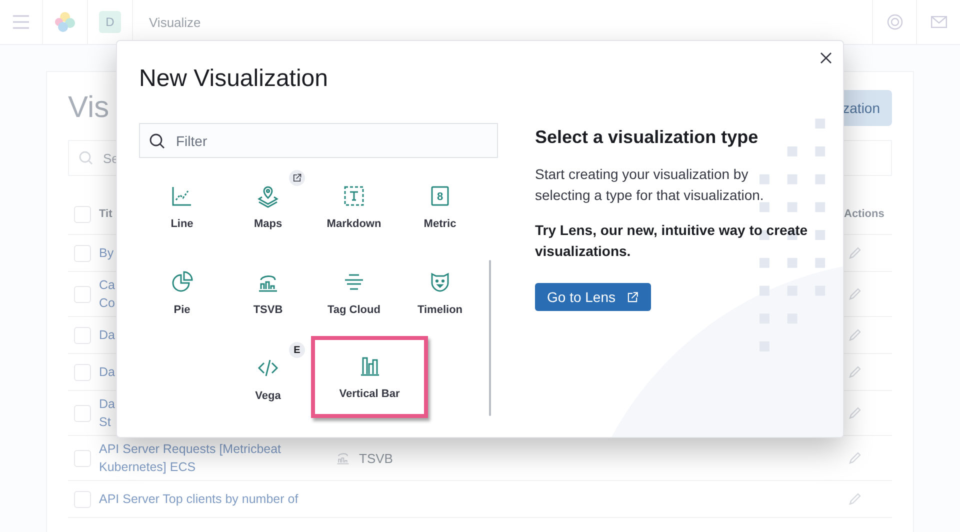 The image size is (960, 532). I want to click on help-icon, so click(894, 22).